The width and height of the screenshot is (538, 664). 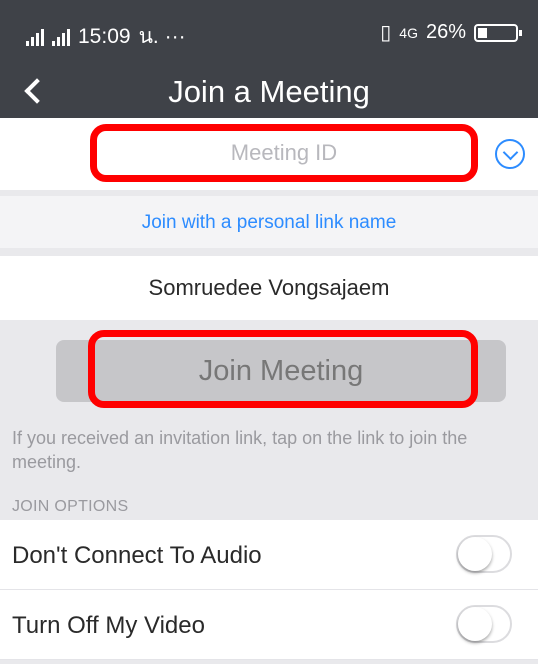 I want to click on battery-icon, so click(x=498, y=32).